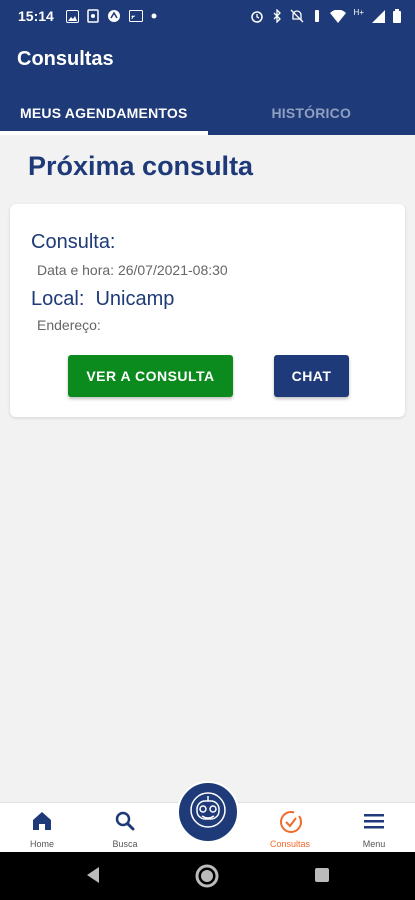  What do you see at coordinates (397, 16) in the screenshot?
I see `battery-icon` at bounding box center [397, 16].